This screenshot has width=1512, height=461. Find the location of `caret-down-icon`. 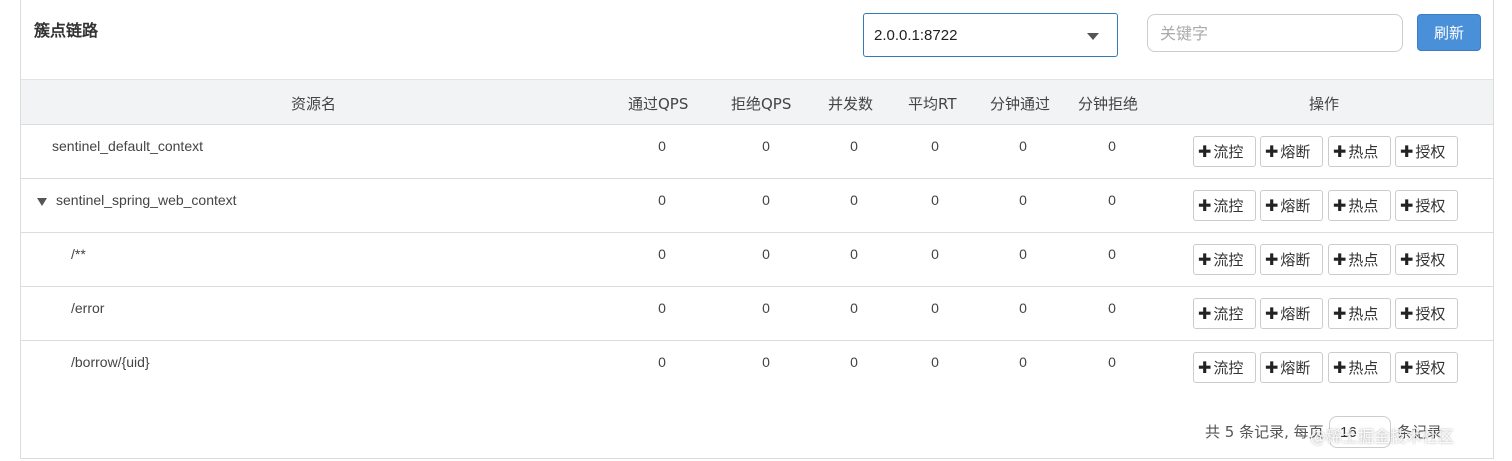

caret-down-icon is located at coordinates (42, 202).